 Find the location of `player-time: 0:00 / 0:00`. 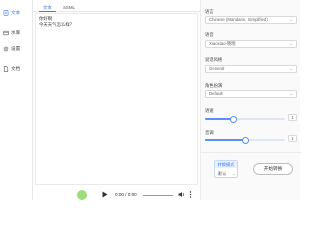

player-time: 0:00 / 0:00 is located at coordinates (126, 194).